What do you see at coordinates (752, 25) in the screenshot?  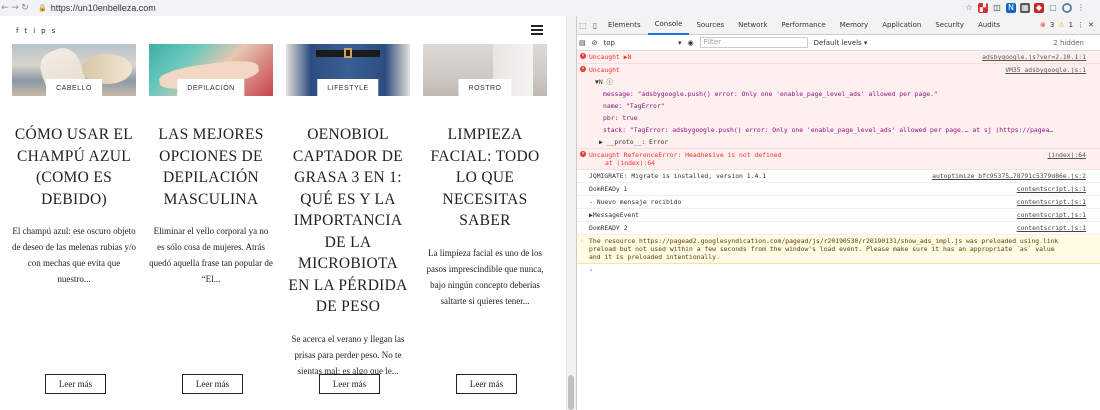 I see `tab-network: Network` at bounding box center [752, 25].